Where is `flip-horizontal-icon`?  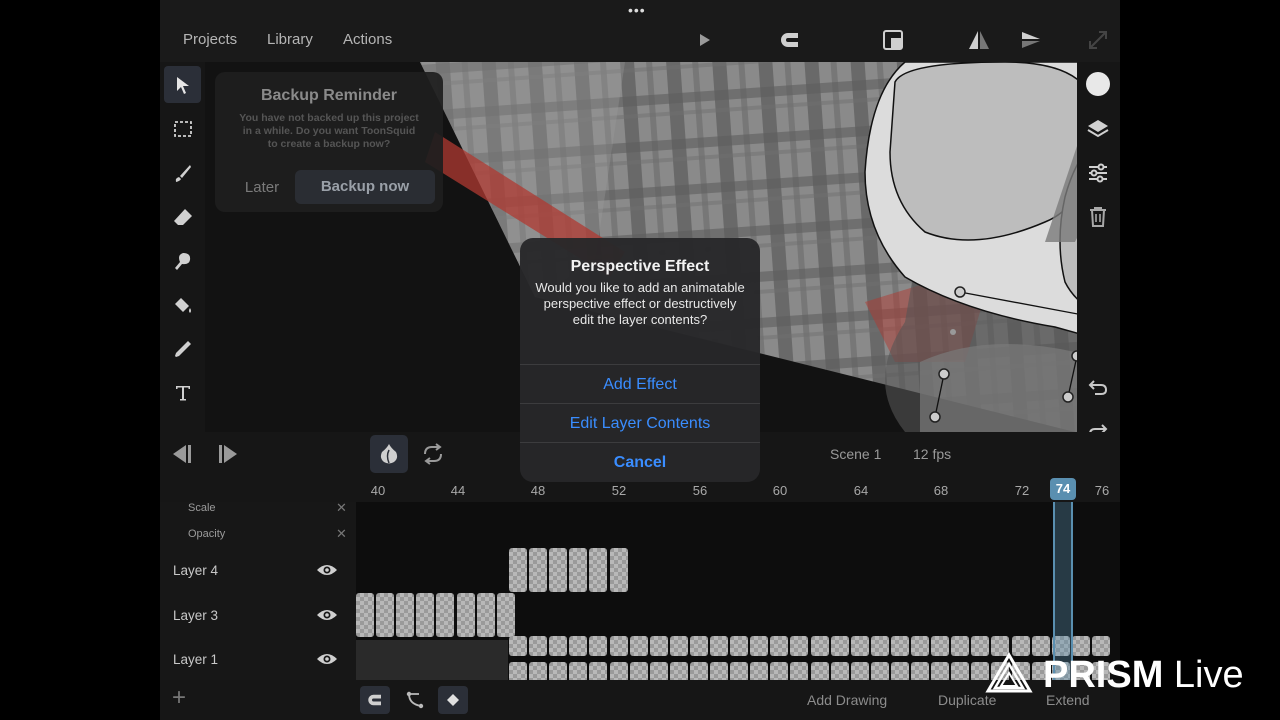
flip-horizontal-icon is located at coordinates (979, 40).